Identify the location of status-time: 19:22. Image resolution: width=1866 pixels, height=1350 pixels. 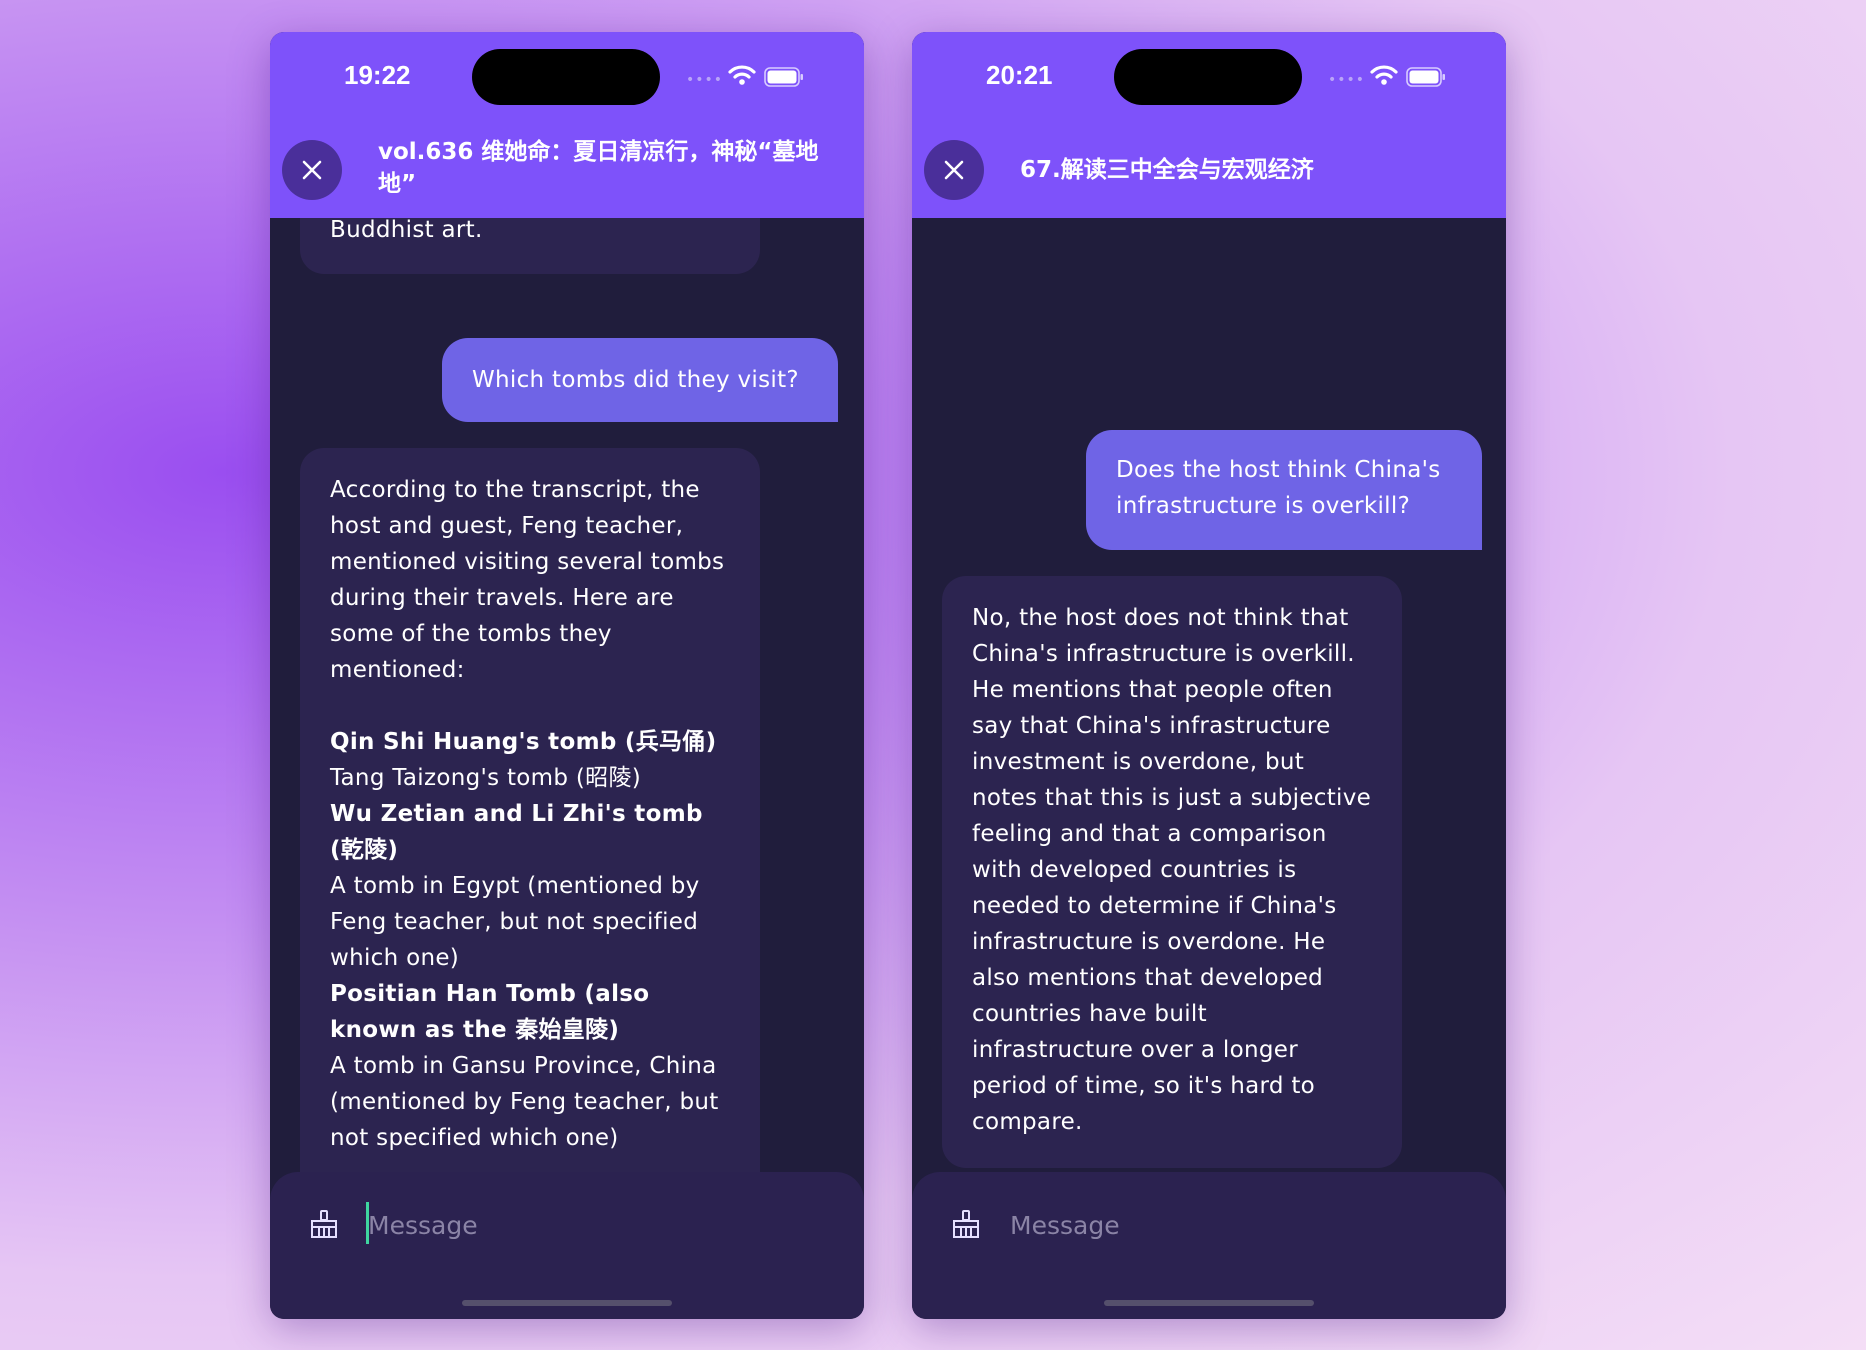
(377, 75).